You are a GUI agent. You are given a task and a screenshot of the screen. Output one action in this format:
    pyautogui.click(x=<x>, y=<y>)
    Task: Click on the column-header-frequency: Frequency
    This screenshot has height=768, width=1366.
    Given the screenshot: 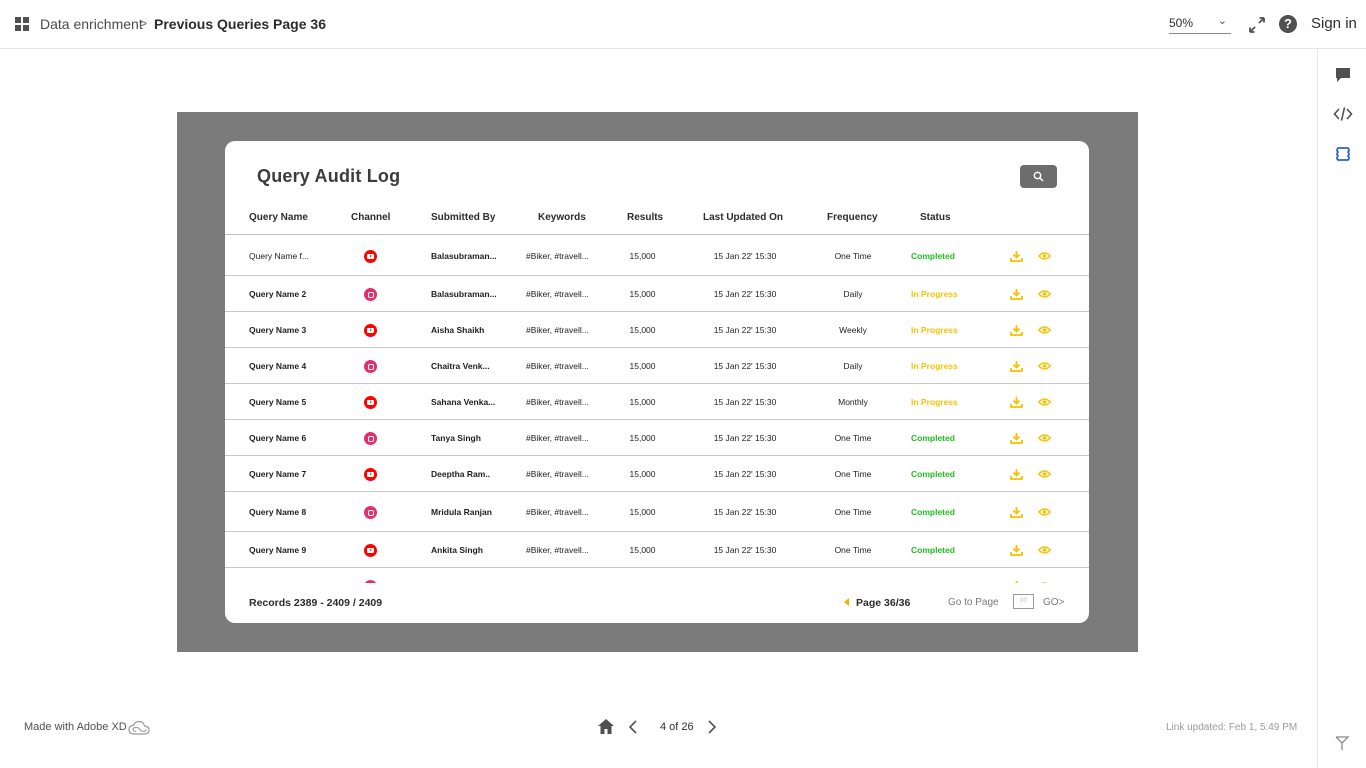 What is the action you would take?
    pyautogui.click(x=852, y=217)
    